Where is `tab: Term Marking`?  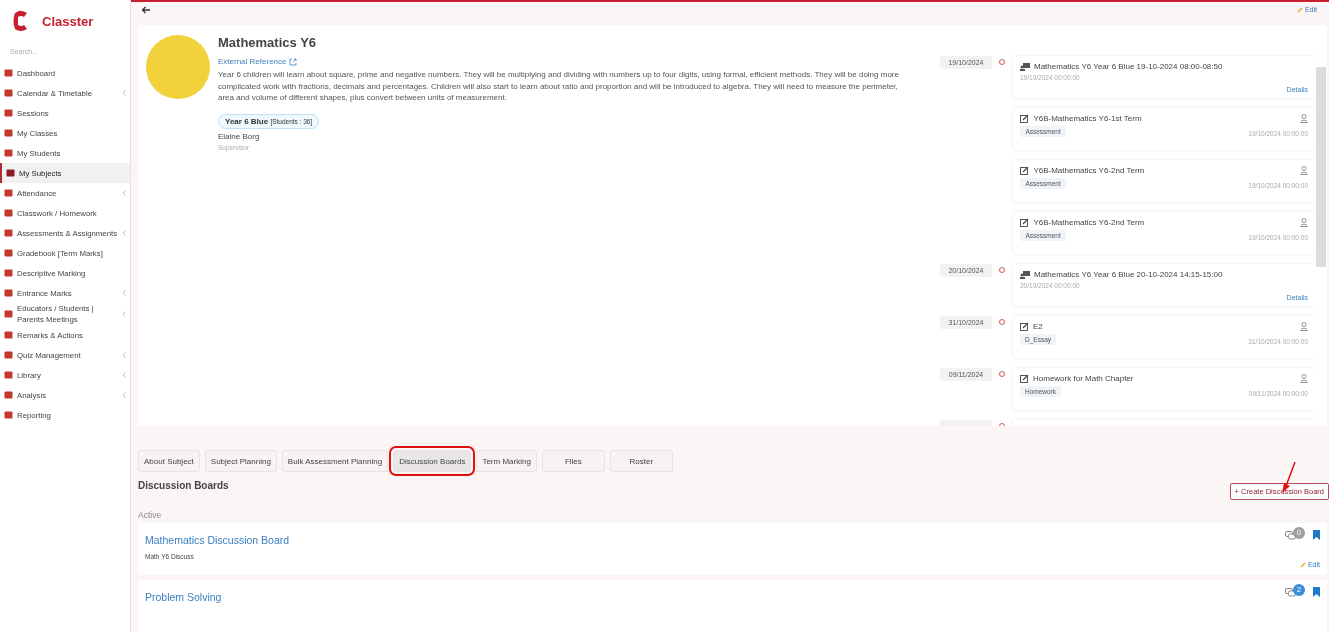
tab: Term Marking is located at coordinates (506, 461).